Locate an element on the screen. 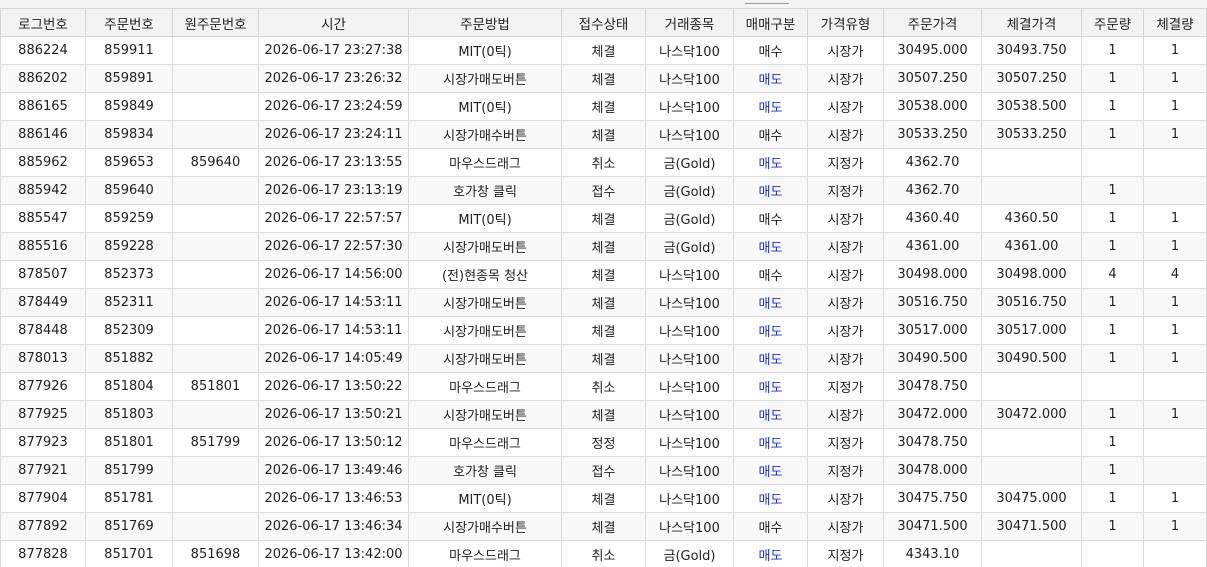  cell-order-no: 851701 is located at coordinates (129, 553).